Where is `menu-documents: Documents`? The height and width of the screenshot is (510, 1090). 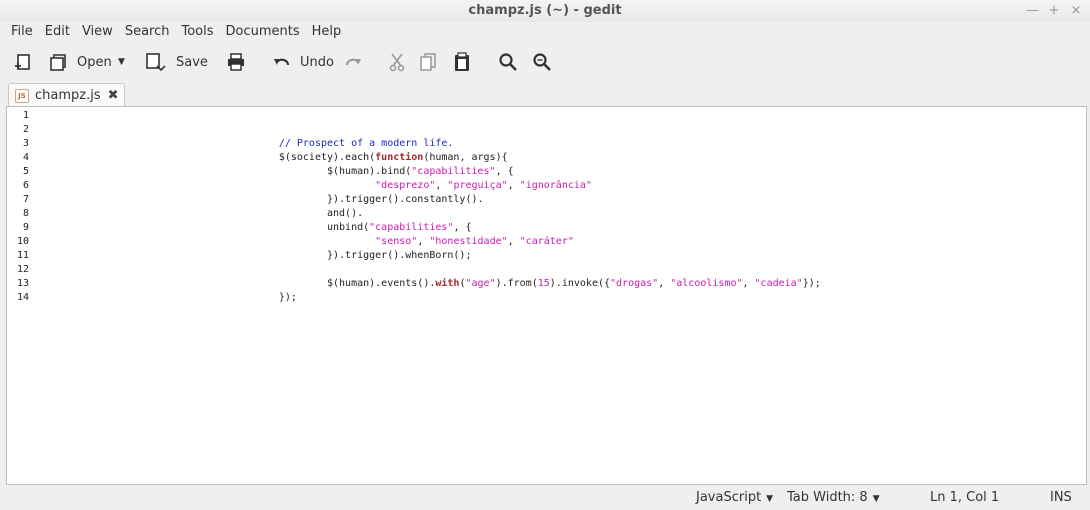
menu-documents: Documents is located at coordinates (263, 32).